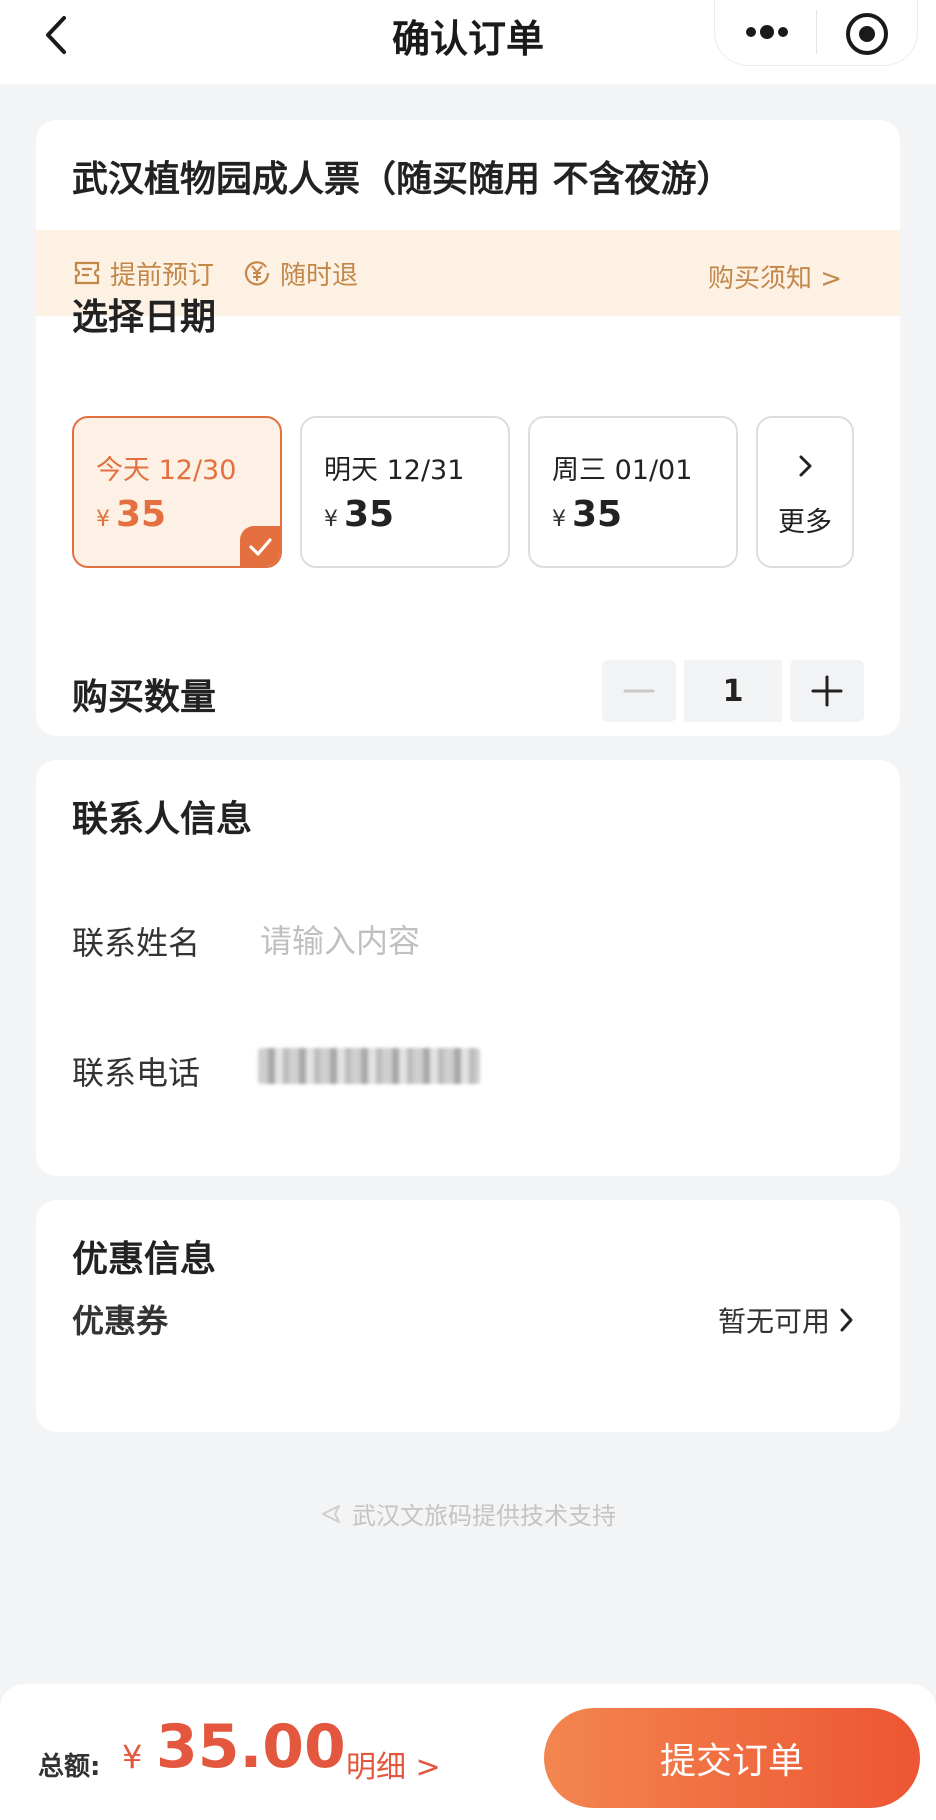 The width and height of the screenshot is (936, 1820). What do you see at coordinates (484, 1516) in the screenshot?
I see `tech-support-text: 武汉文旅码提供技术支持` at bounding box center [484, 1516].